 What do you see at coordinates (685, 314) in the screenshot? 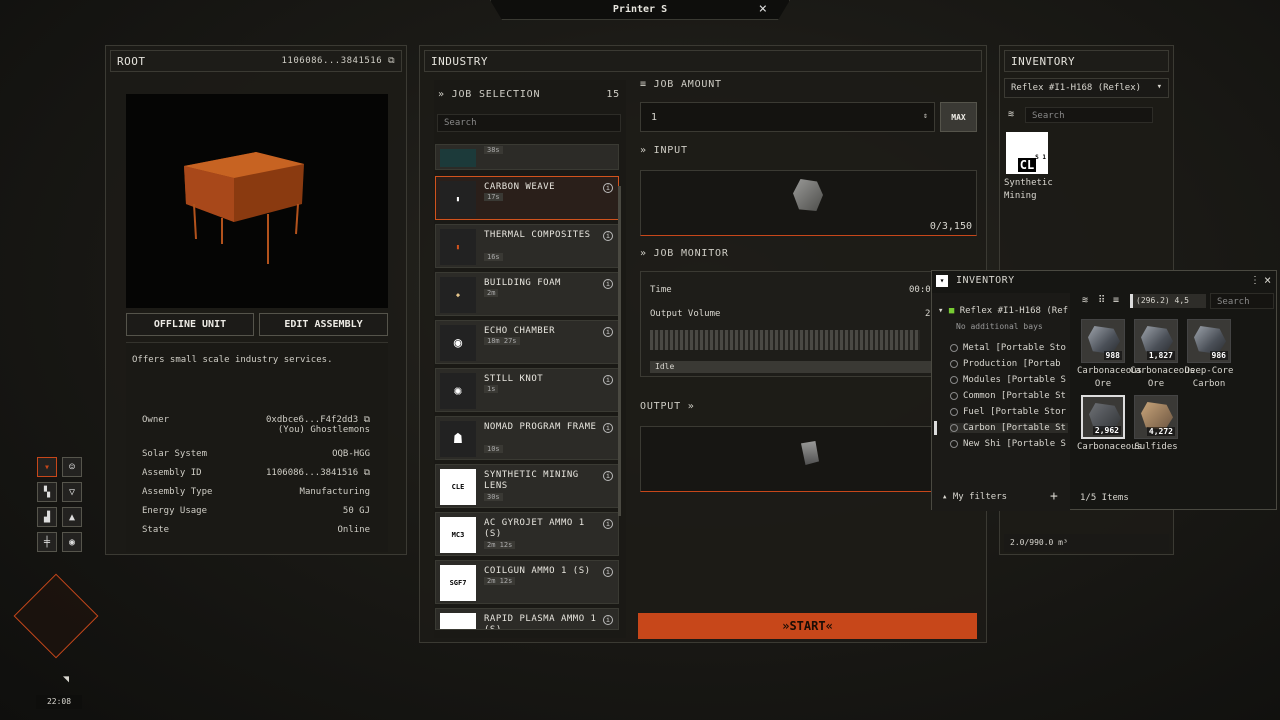
I see `output-volume-label: Output Volume` at bounding box center [685, 314].